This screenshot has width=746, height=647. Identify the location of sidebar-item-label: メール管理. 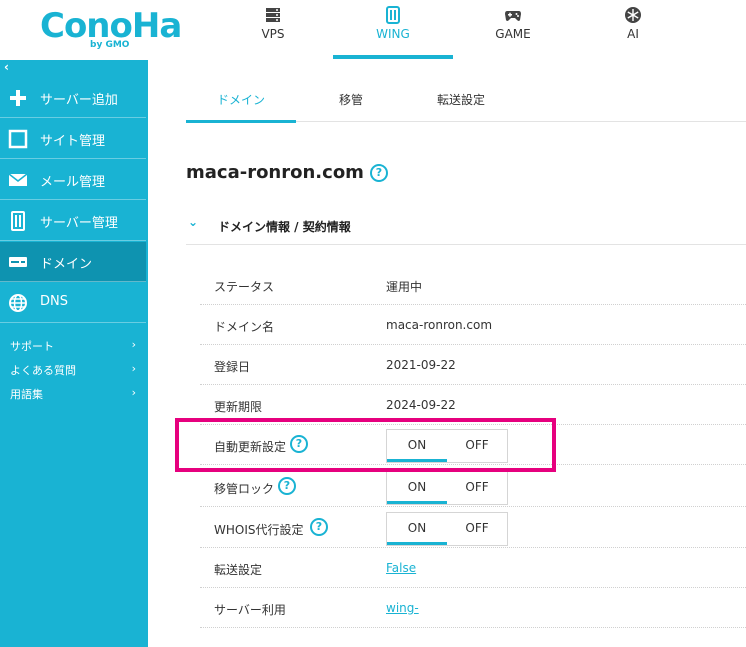
(73, 182).